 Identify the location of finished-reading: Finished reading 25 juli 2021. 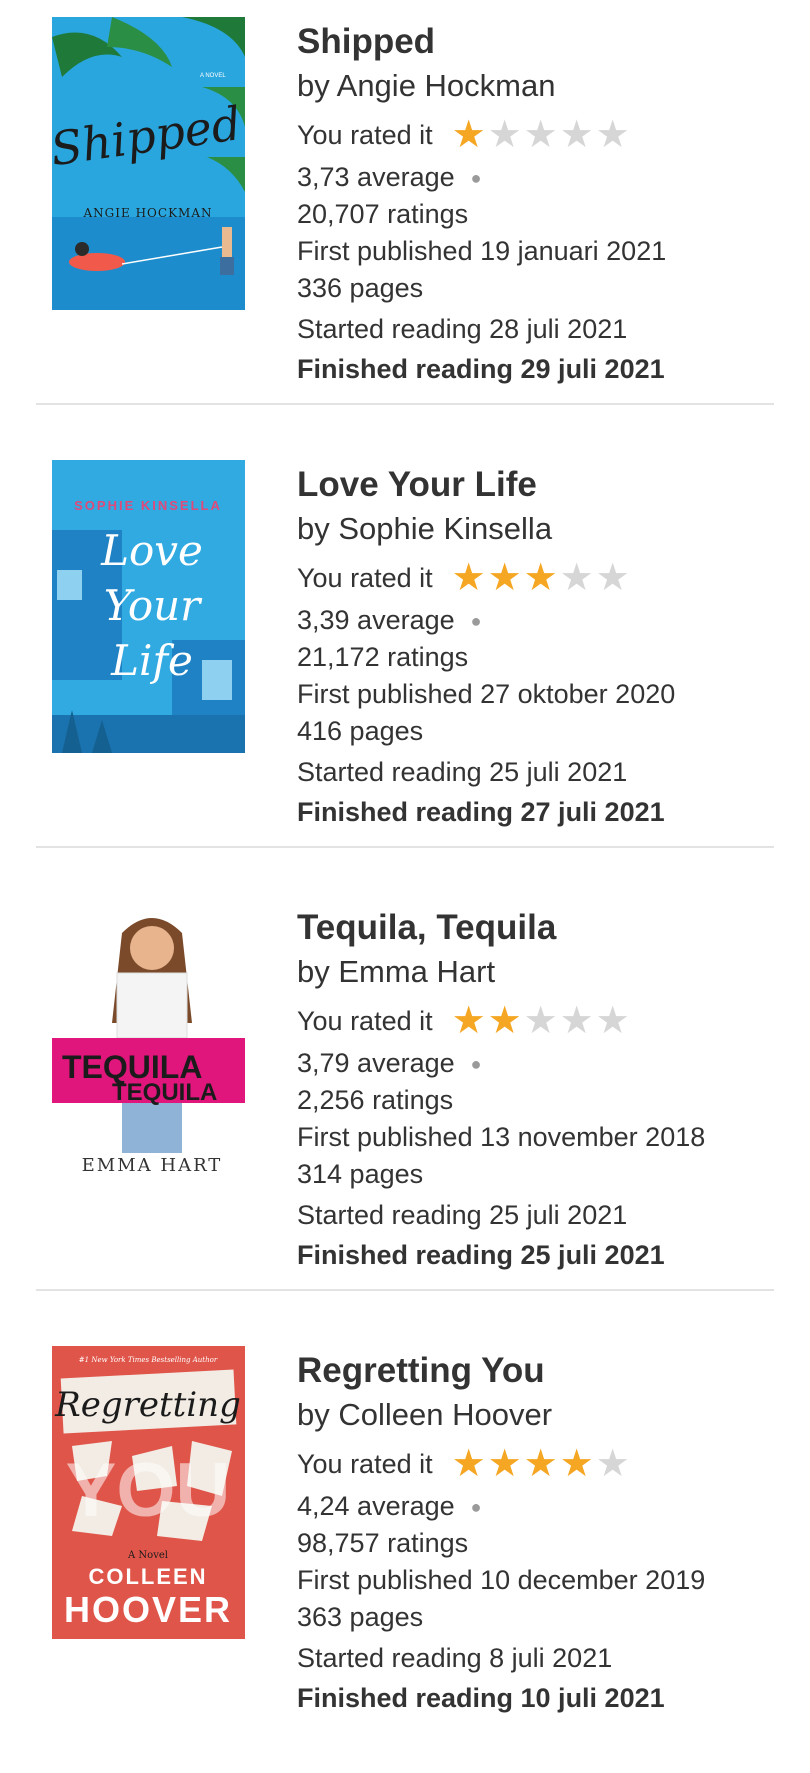
(481, 1255).